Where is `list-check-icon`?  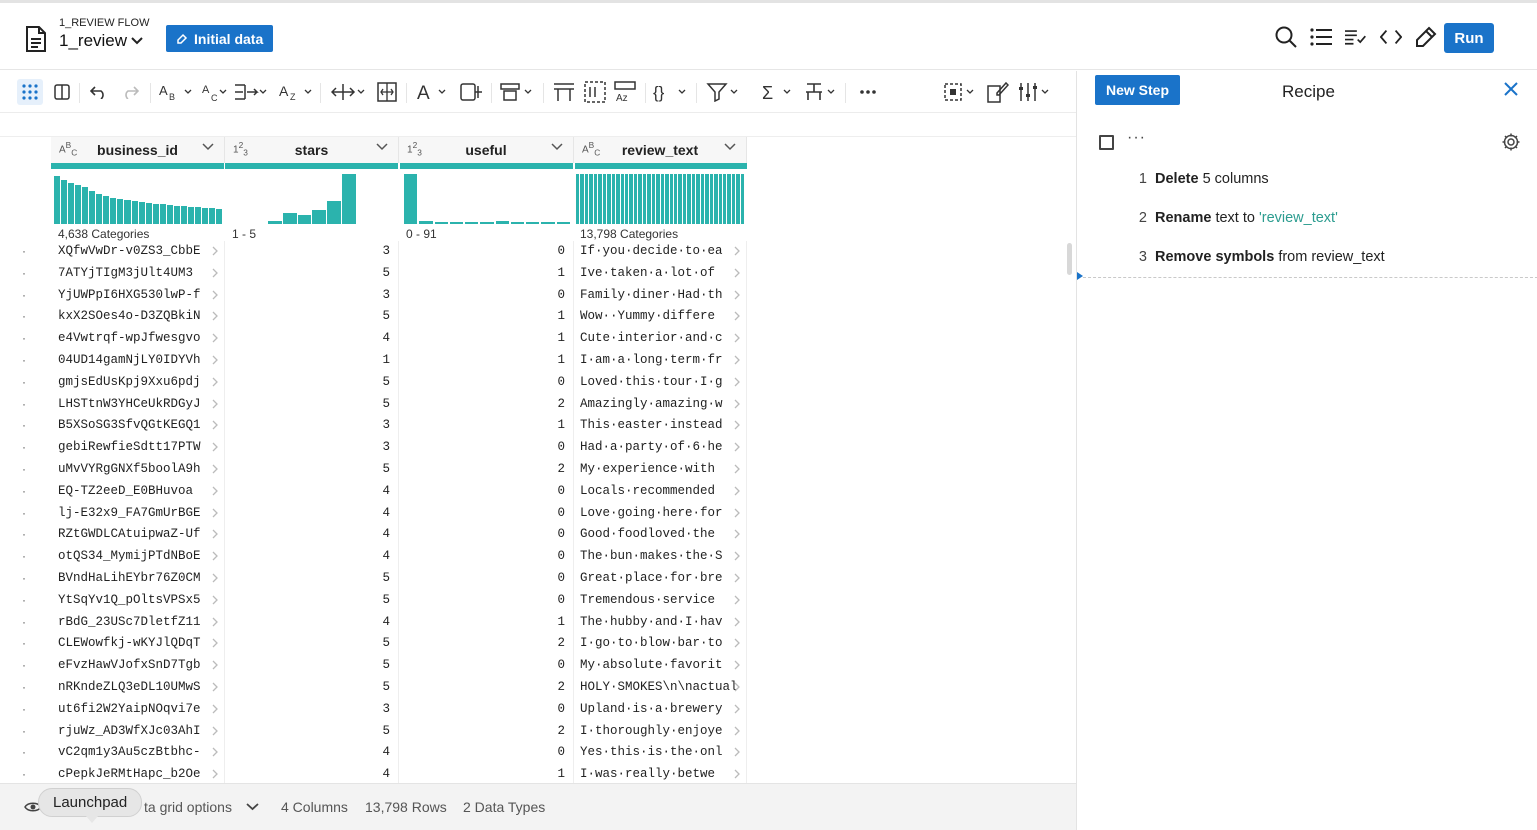 list-check-icon is located at coordinates (1356, 37).